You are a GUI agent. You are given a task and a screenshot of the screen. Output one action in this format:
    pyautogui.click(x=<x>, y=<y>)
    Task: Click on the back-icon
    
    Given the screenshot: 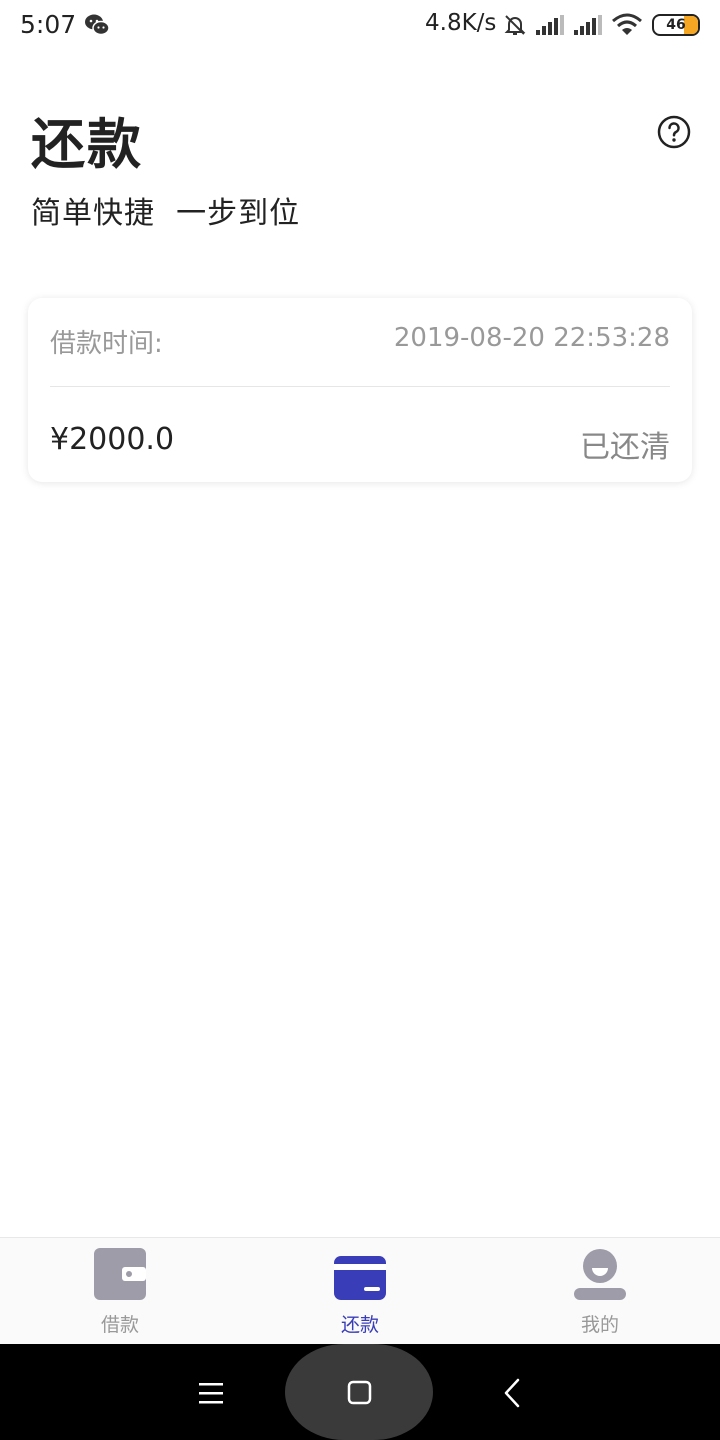 What is the action you would take?
    pyautogui.click(x=512, y=1393)
    